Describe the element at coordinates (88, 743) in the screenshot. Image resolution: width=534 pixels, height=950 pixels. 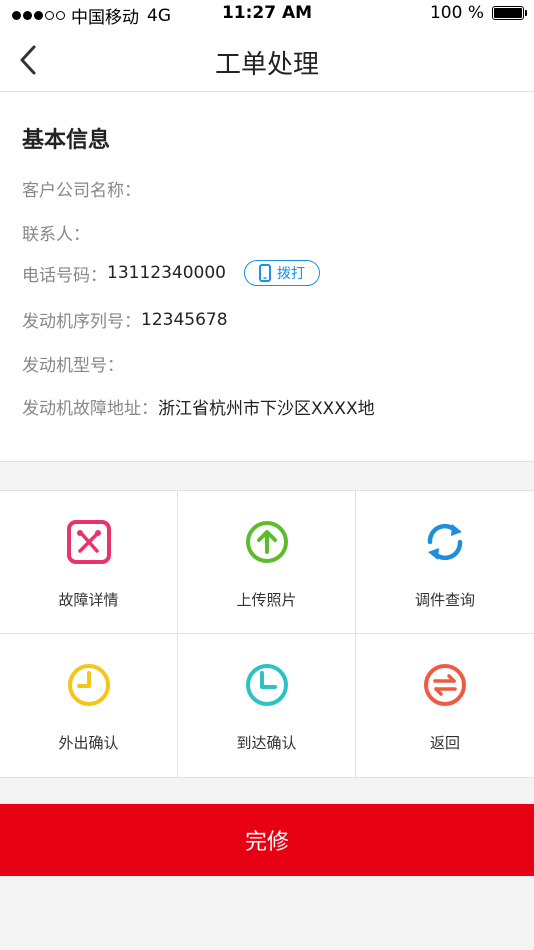
I see `action-label: 外出确认` at that location.